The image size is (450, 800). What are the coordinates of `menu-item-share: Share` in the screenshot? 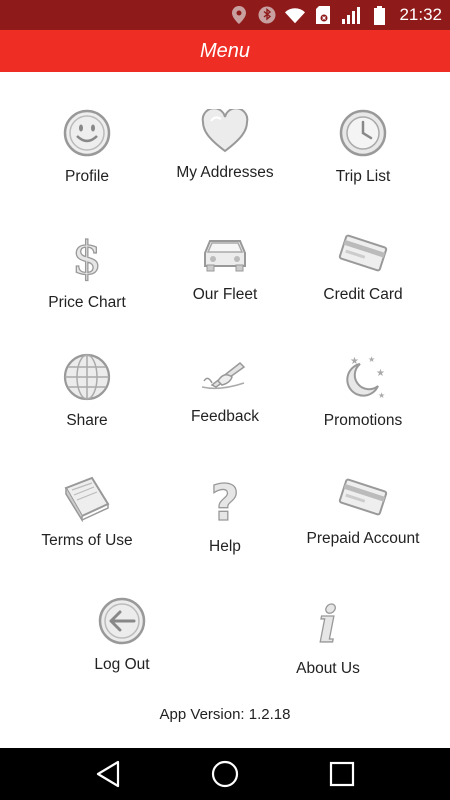 It's located at (87, 372).